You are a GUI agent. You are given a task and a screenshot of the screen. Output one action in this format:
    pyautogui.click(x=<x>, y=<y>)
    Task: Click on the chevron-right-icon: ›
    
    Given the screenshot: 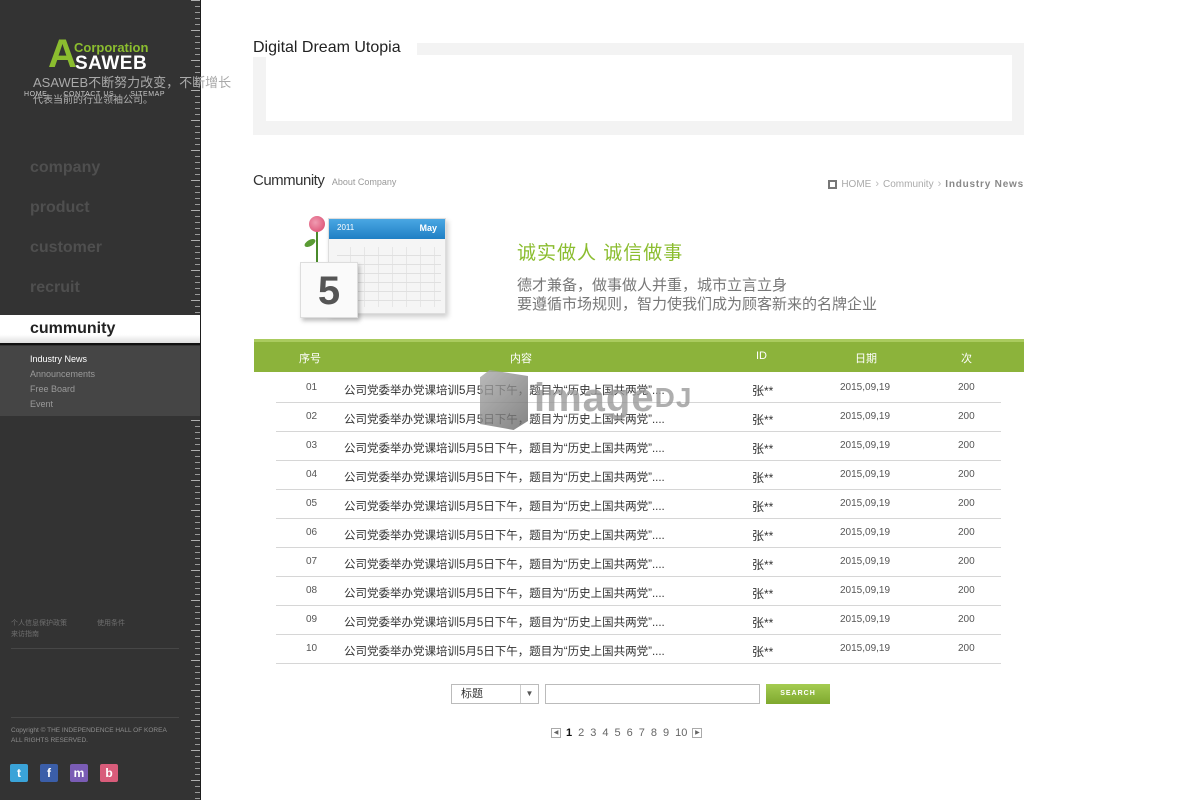 What is the action you would take?
    pyautogui.click(x=877, y=184)
    